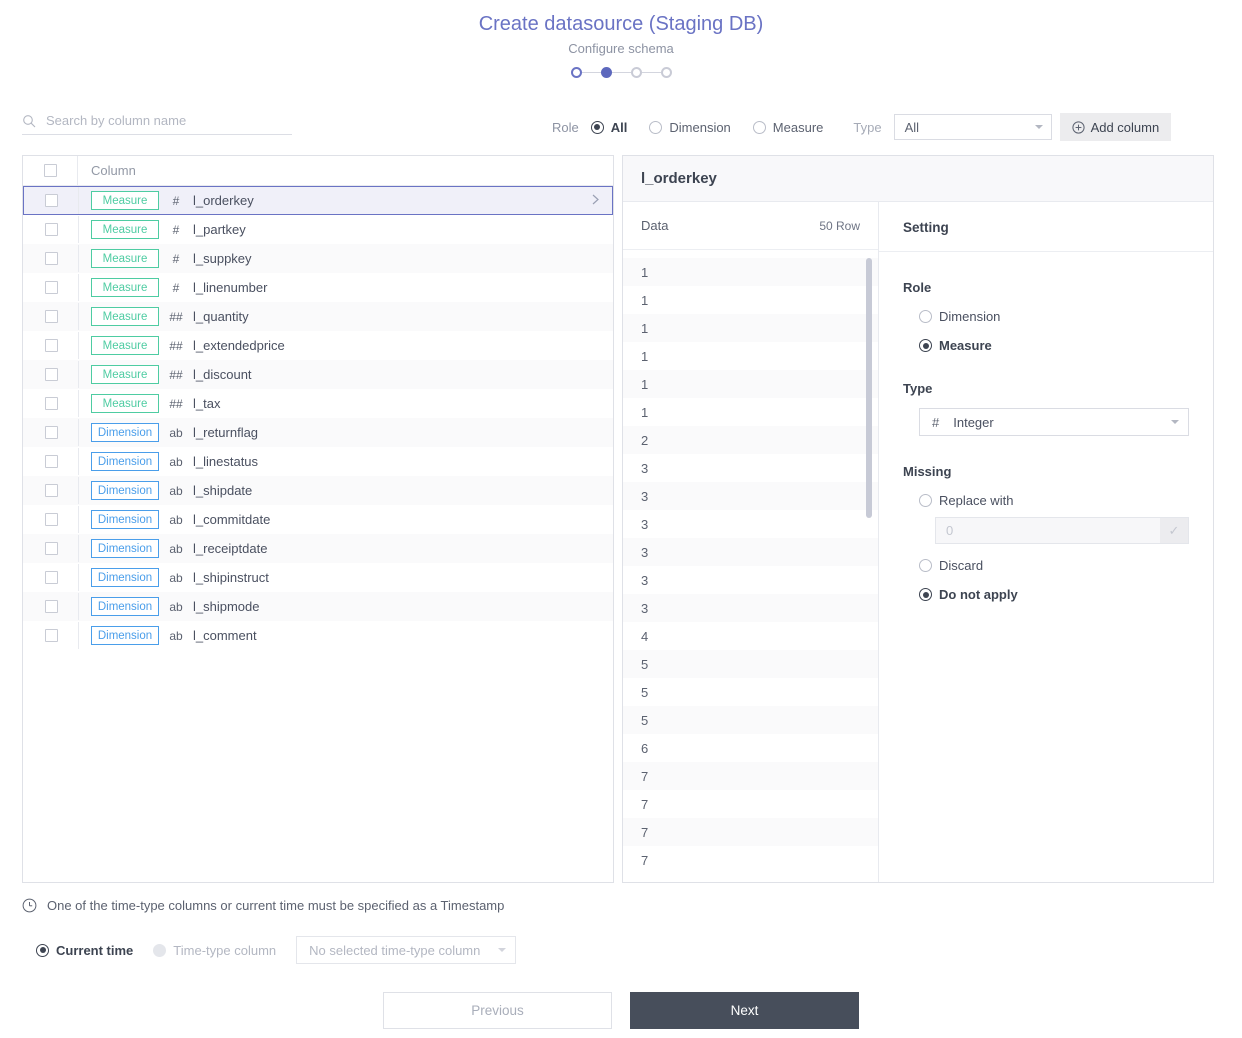  Describe the element at coordinates (318, 229) in the screenshot. I see `table-row: Measure # l_partkey` at that location.